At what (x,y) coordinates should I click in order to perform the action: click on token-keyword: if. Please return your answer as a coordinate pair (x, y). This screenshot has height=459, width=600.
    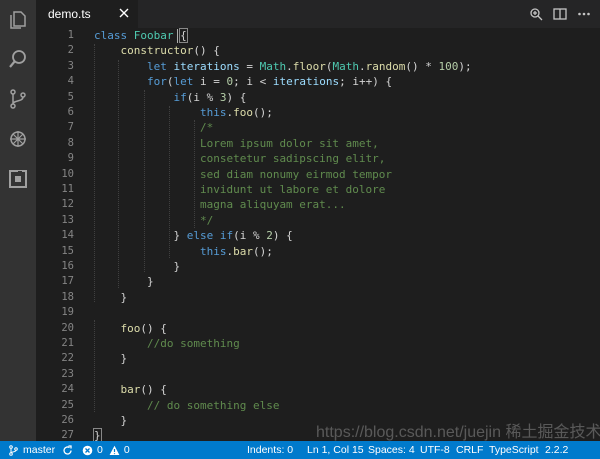
    Looking at the image, I should click on (226, 236).